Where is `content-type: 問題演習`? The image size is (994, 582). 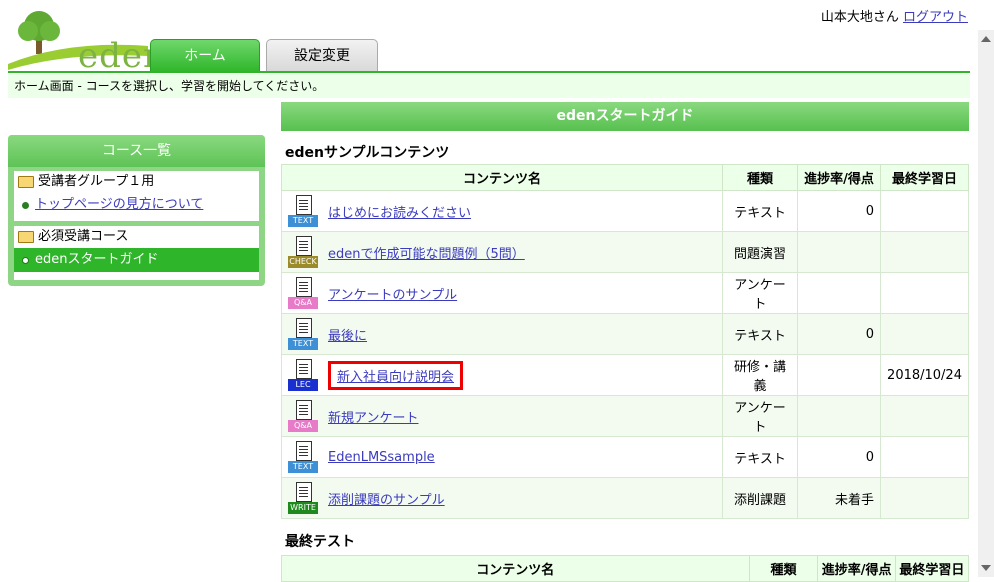 content-type: 問題演習 is located at coordinates (760, 252).